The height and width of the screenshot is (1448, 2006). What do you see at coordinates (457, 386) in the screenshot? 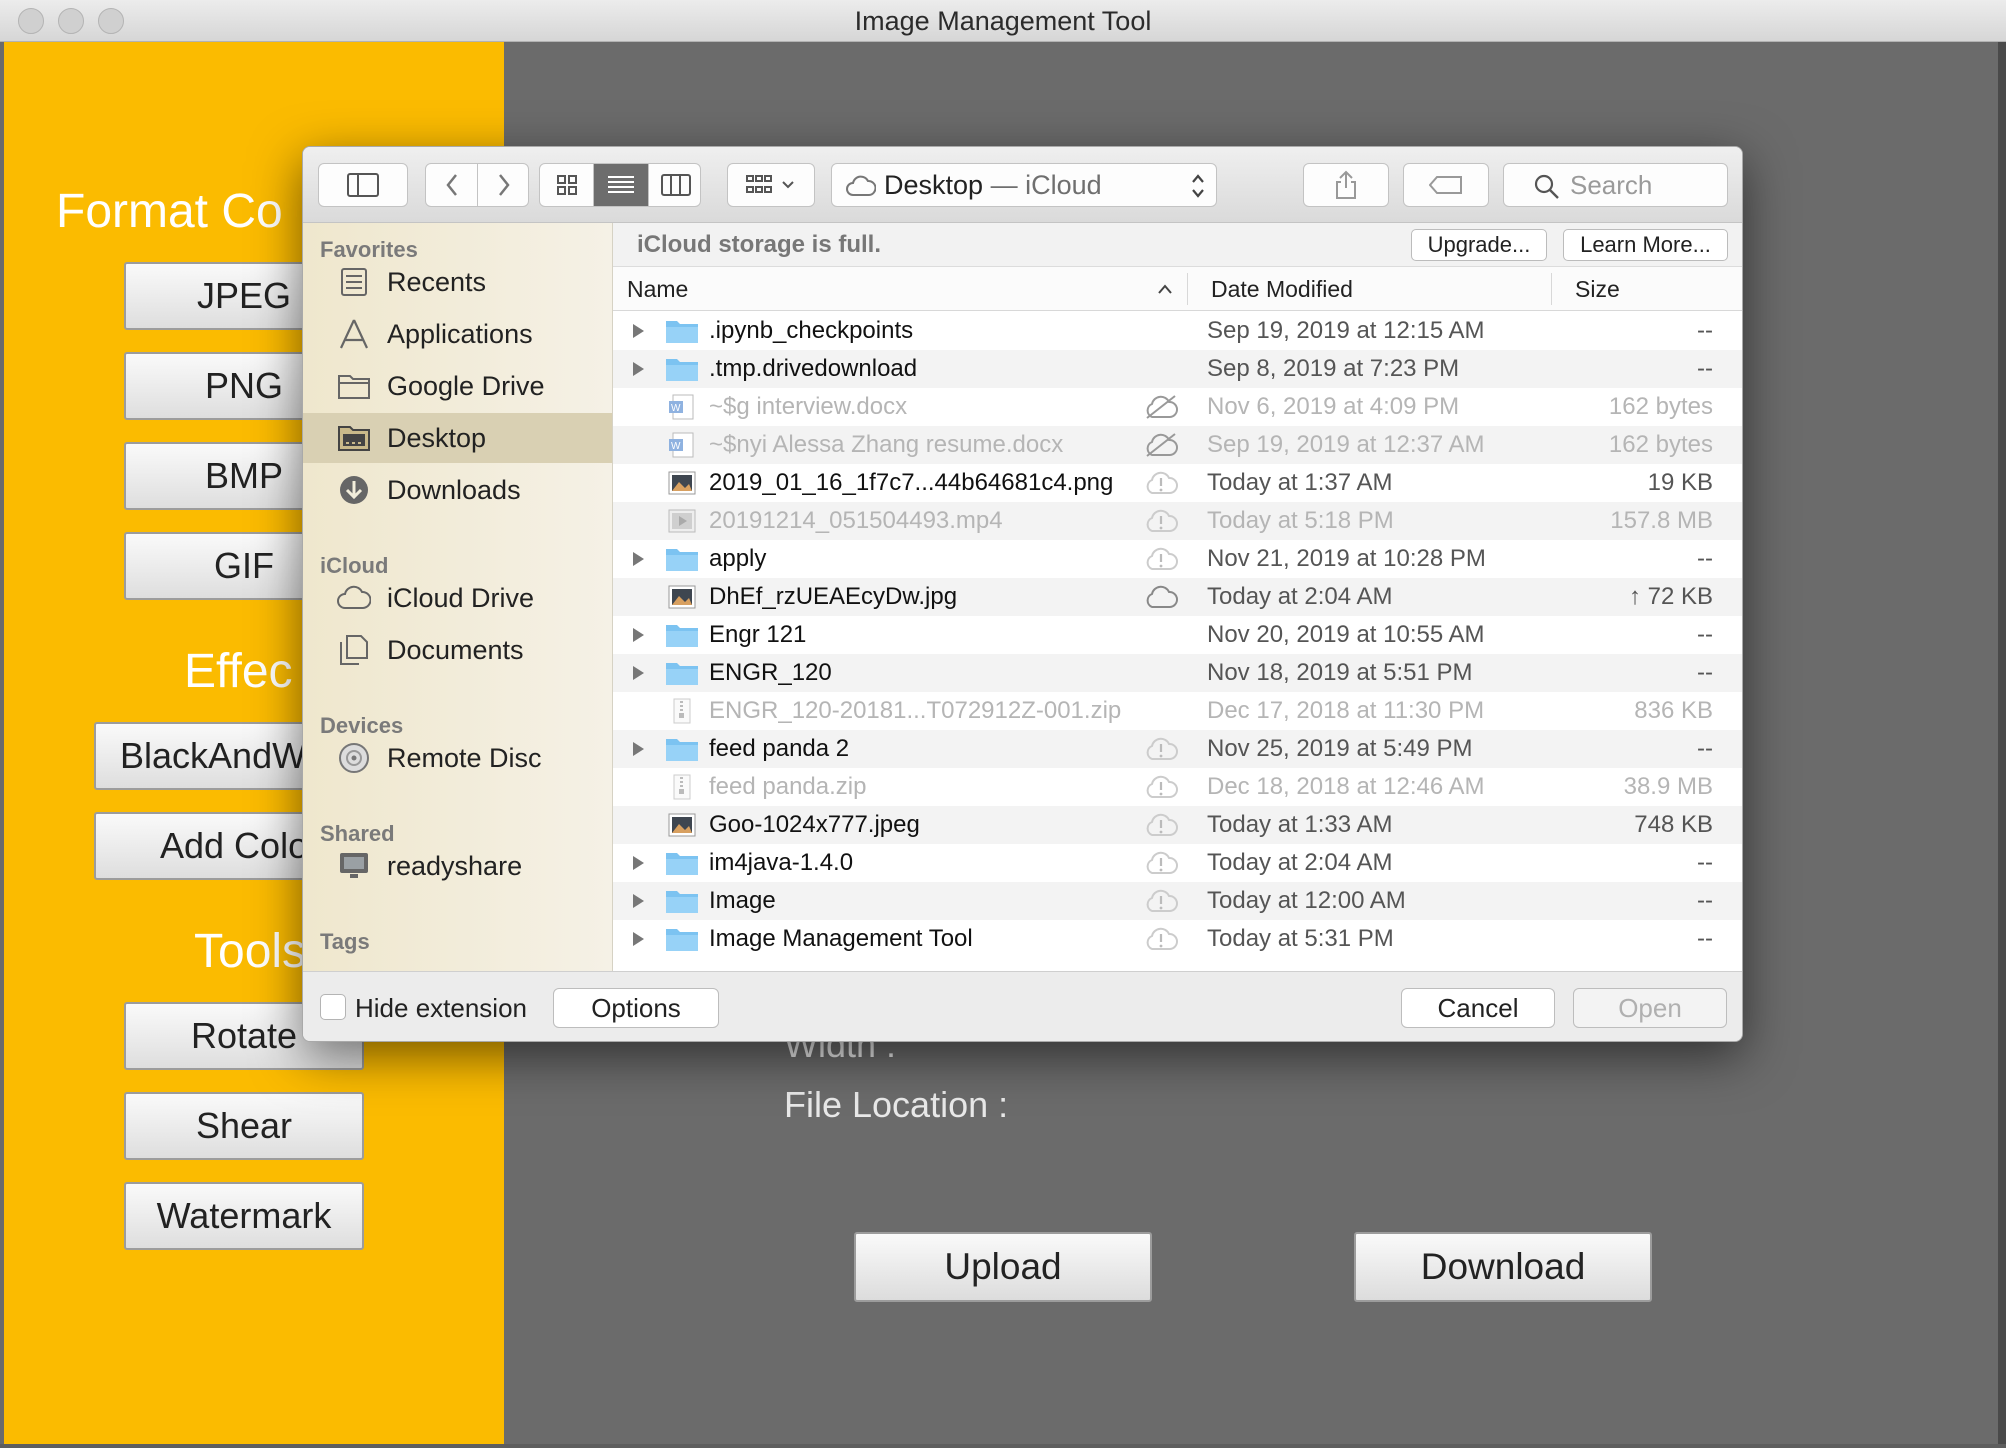
I see `sidebar-item-google-drive: Google Drive` at bounding box center [457, 386].